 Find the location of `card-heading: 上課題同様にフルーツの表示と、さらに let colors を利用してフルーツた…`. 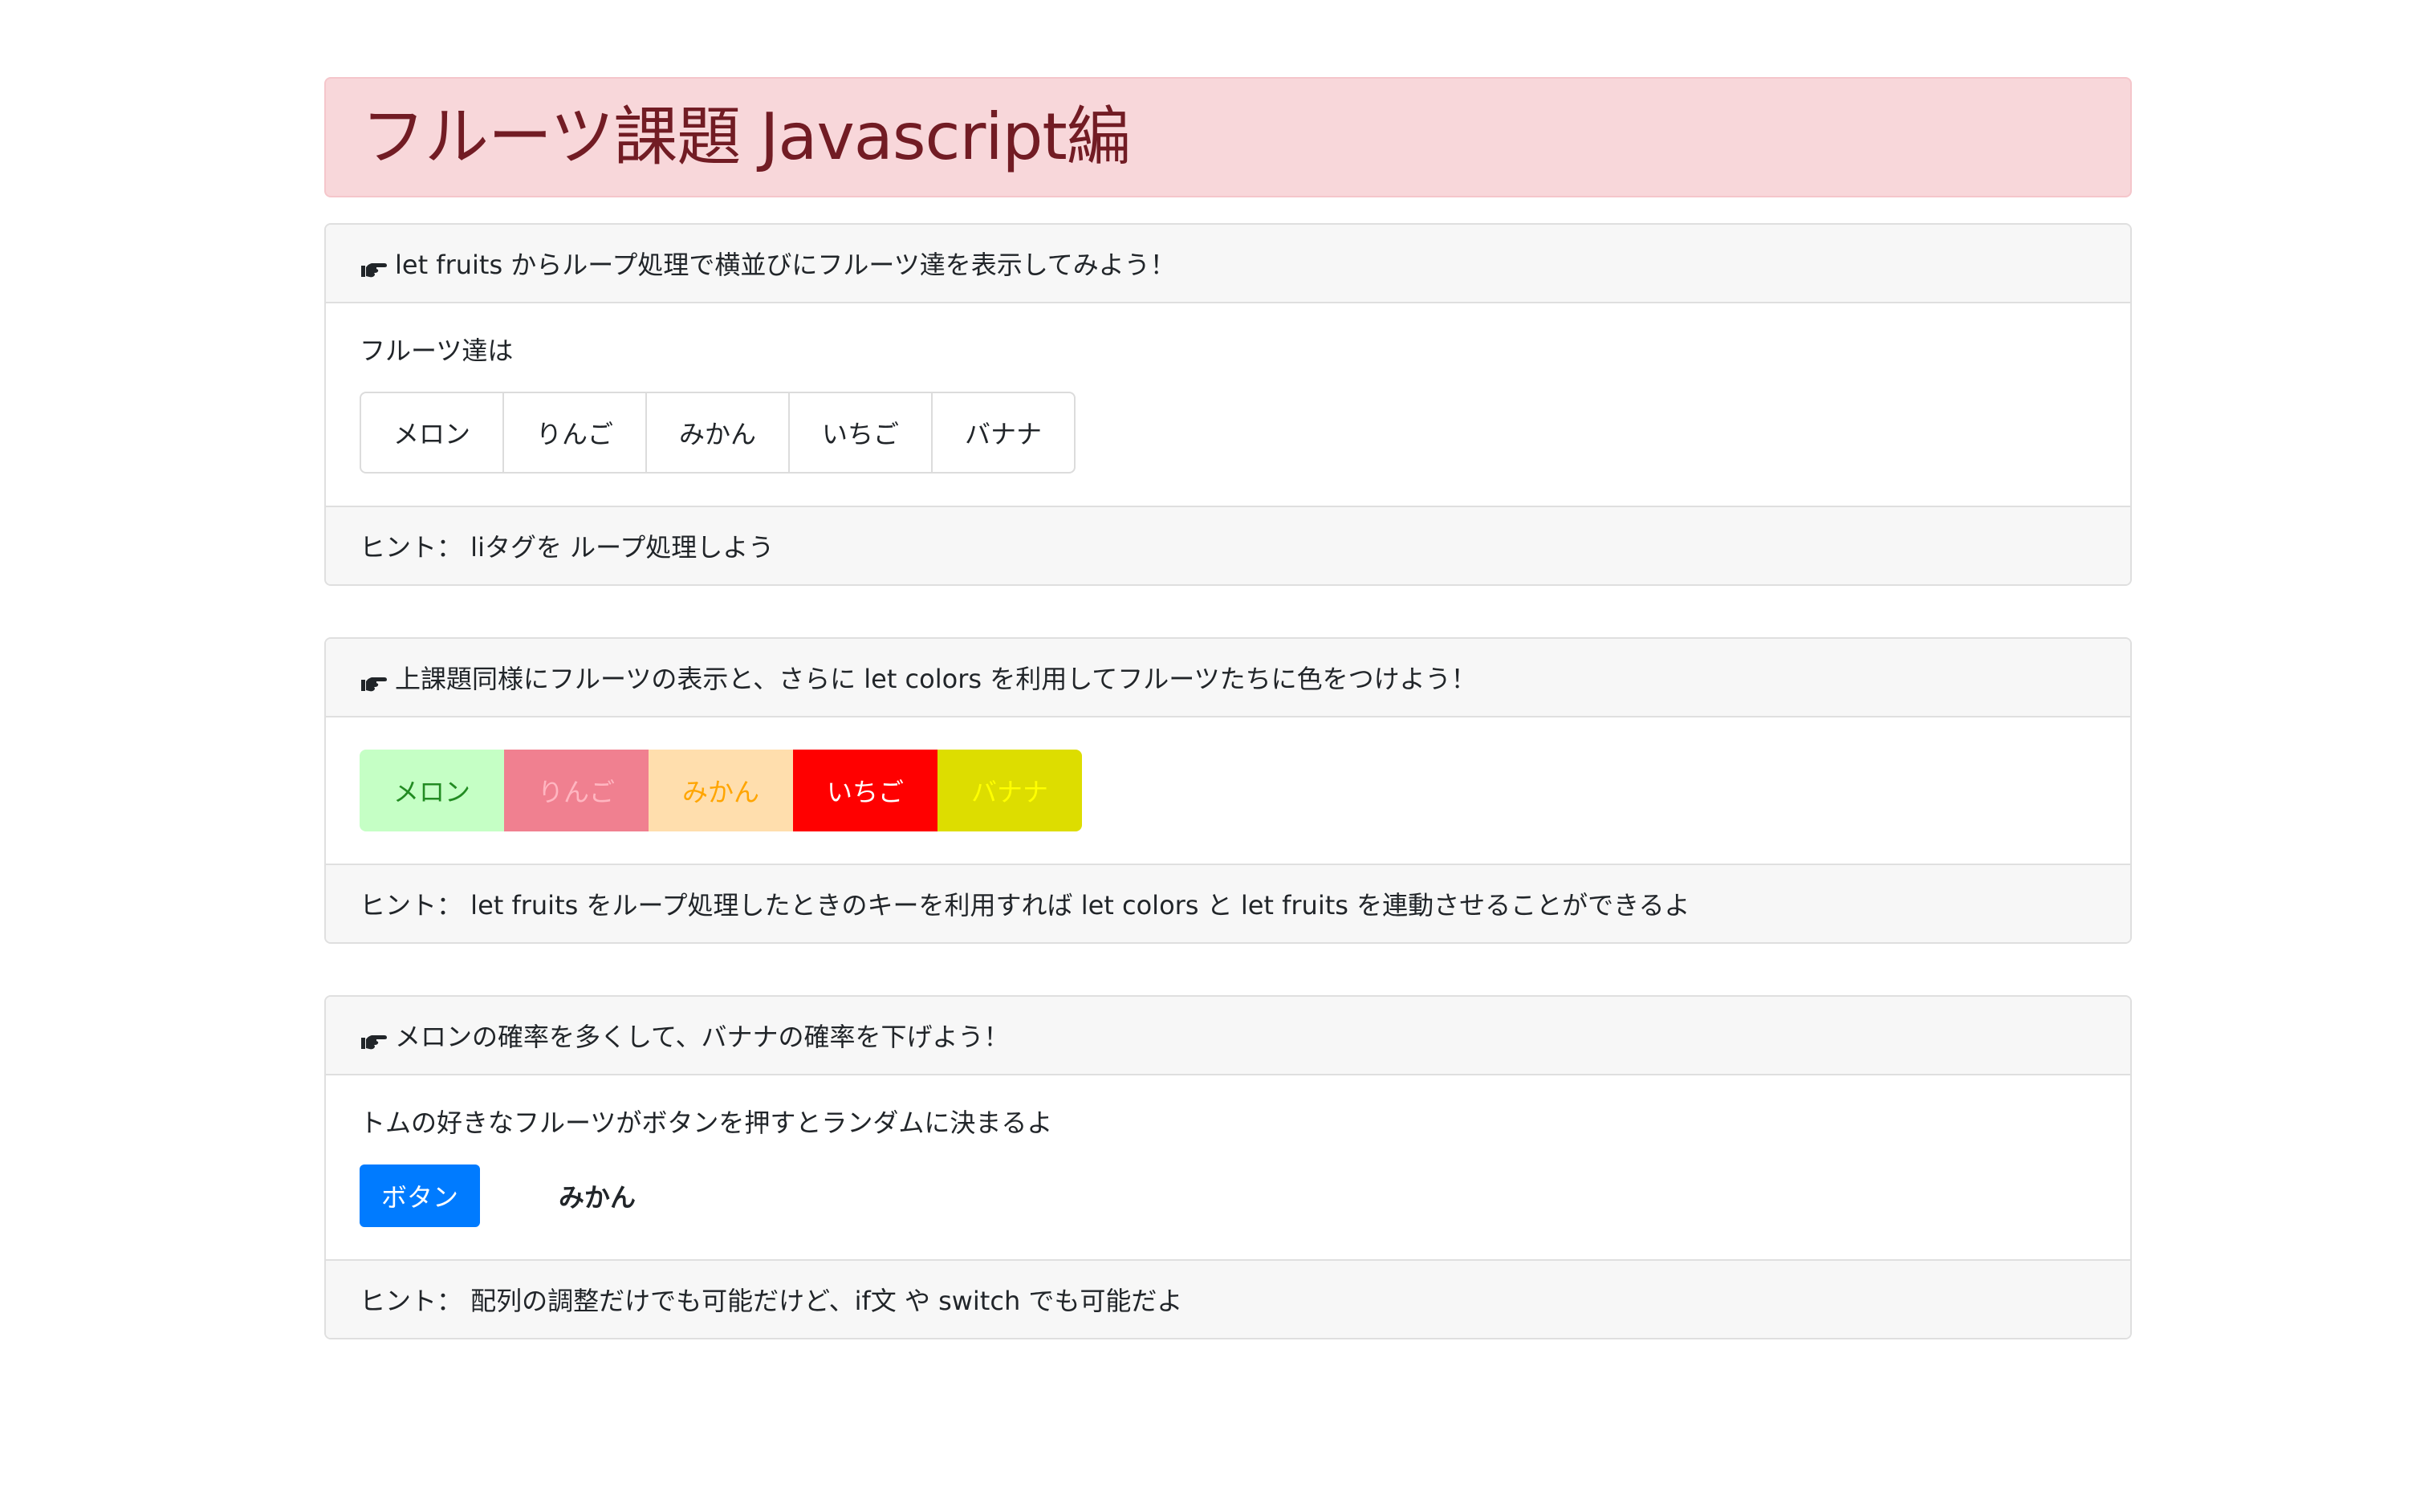

card-heading: 上課題同様にフルーツの表示と、さらに let colors を利用してフルーツた… is located at coordinates (936, 679).